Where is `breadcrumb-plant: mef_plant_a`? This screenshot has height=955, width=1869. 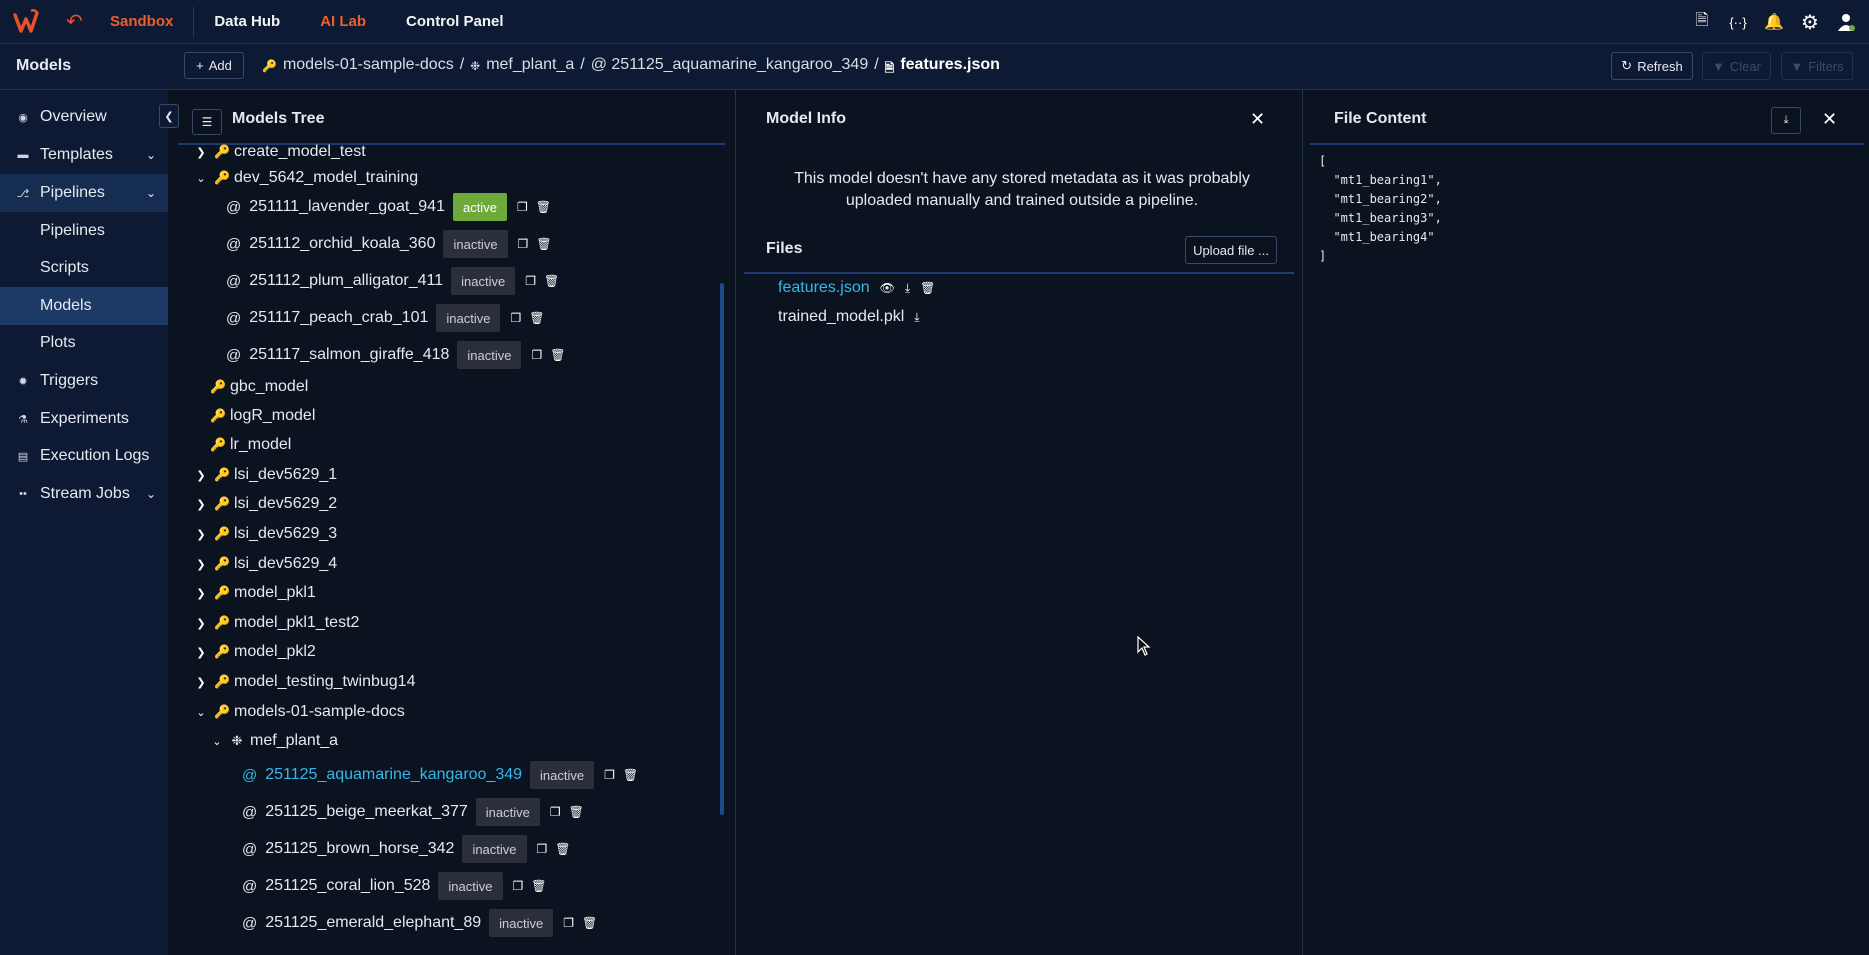 breadcrumb-plant: mef_plant_a is located at coordinates (530, 68).